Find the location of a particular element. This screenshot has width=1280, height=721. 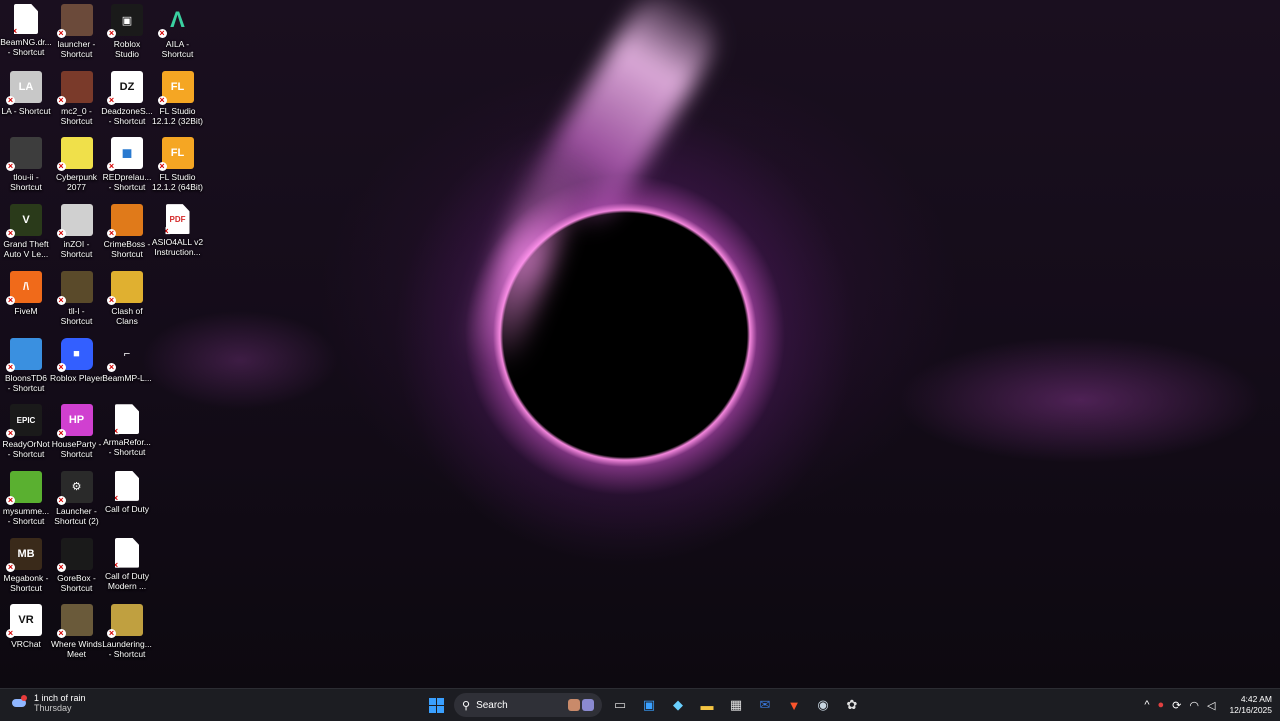

brave-browser-button: ▼ is located at coordinates (794, 705).